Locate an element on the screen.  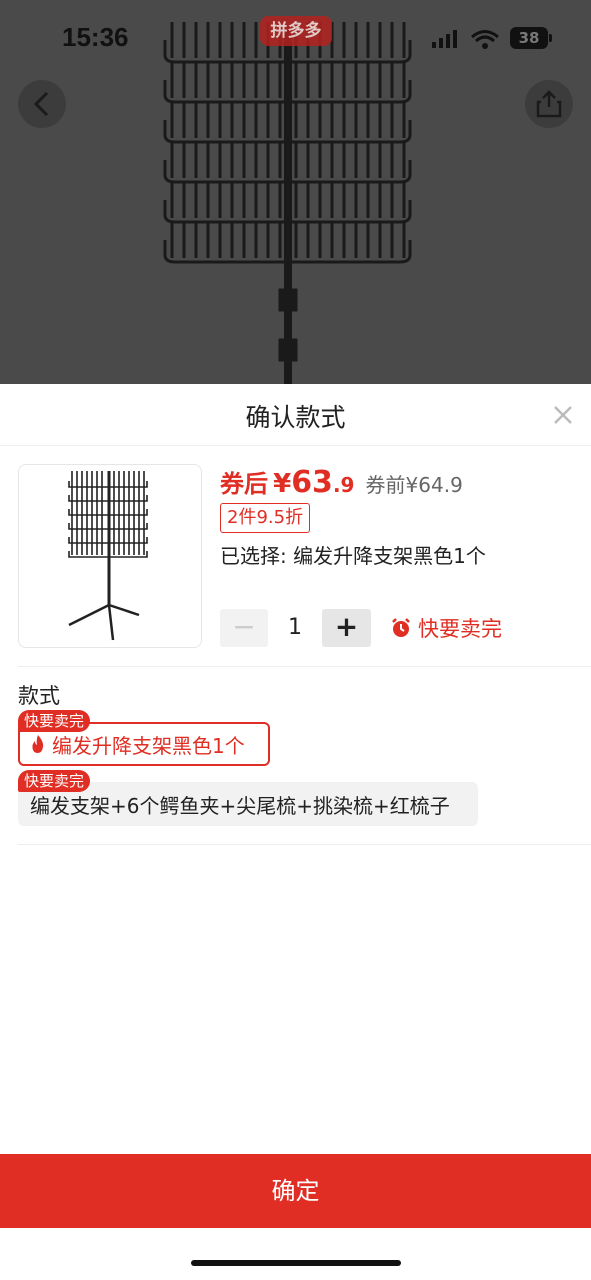
sellout-indicator: 快要卖完 is located at coordinates (446, 628).